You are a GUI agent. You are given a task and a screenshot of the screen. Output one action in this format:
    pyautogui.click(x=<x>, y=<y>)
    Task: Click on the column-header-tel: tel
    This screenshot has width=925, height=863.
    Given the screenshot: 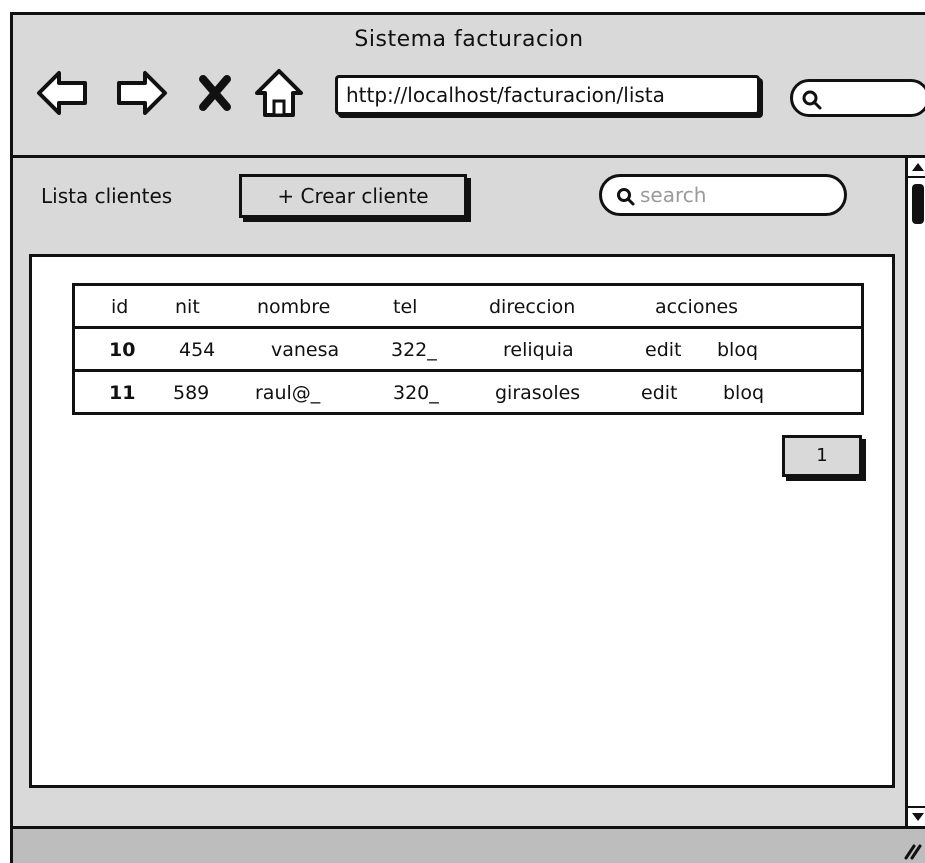 What is the action you would take?
    pyautogui.click(x=405, y=307)
    